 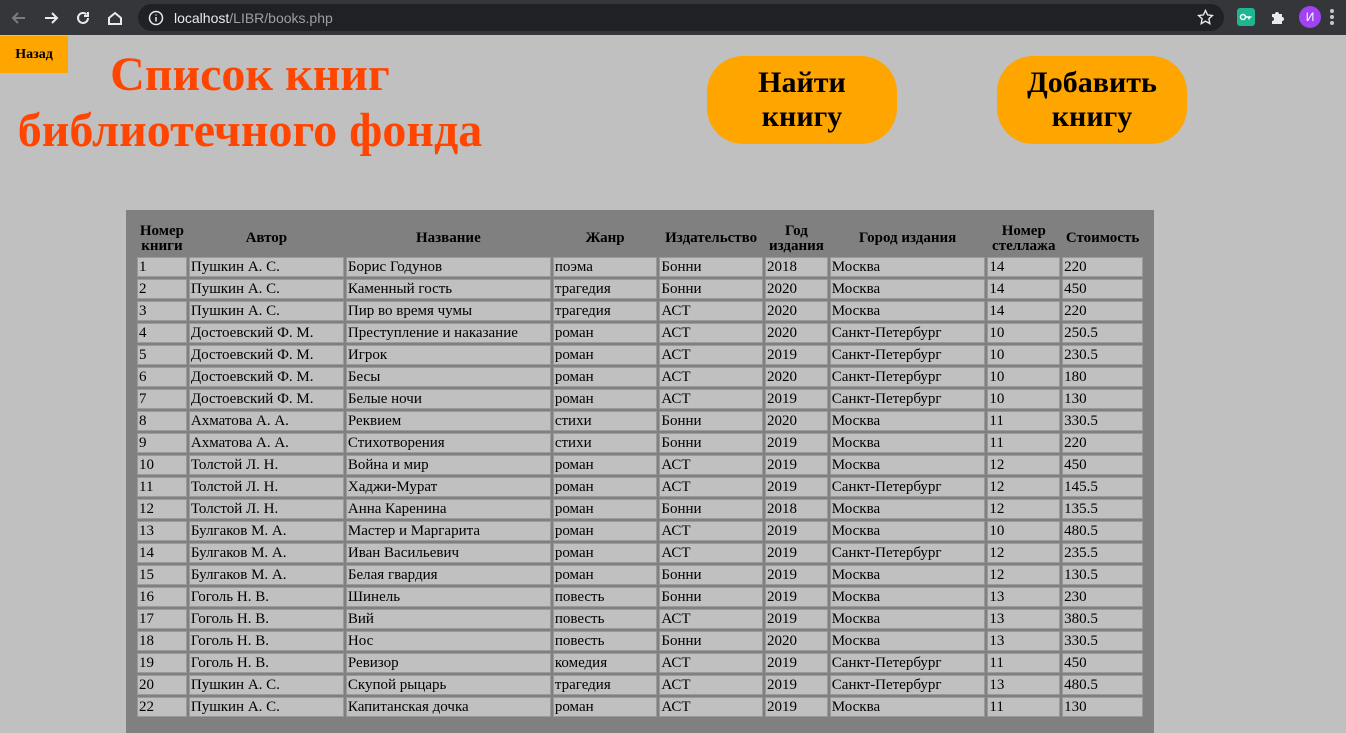 I want to click on profile-avatar: И, so click(x=1310, y=17).